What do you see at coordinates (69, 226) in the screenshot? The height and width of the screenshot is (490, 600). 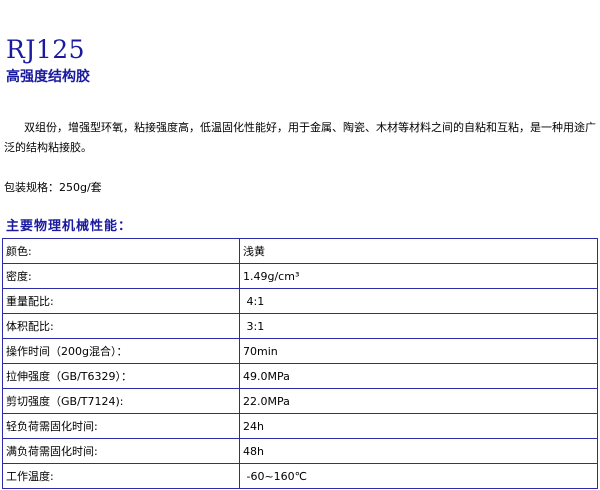 I see `properties-heading: 主要物理机械性能：` at bounding box center [69, 226].